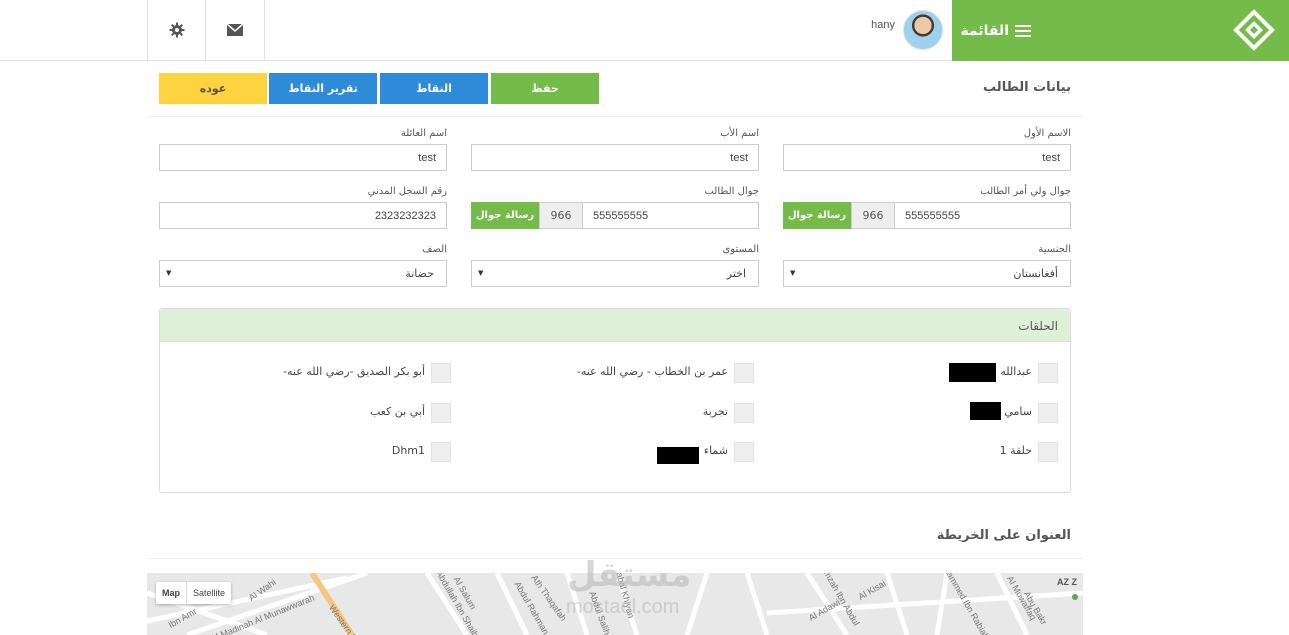 The height and width of the screenshot is (635, 1289). I want to click on mail-button, so click(235, 30).